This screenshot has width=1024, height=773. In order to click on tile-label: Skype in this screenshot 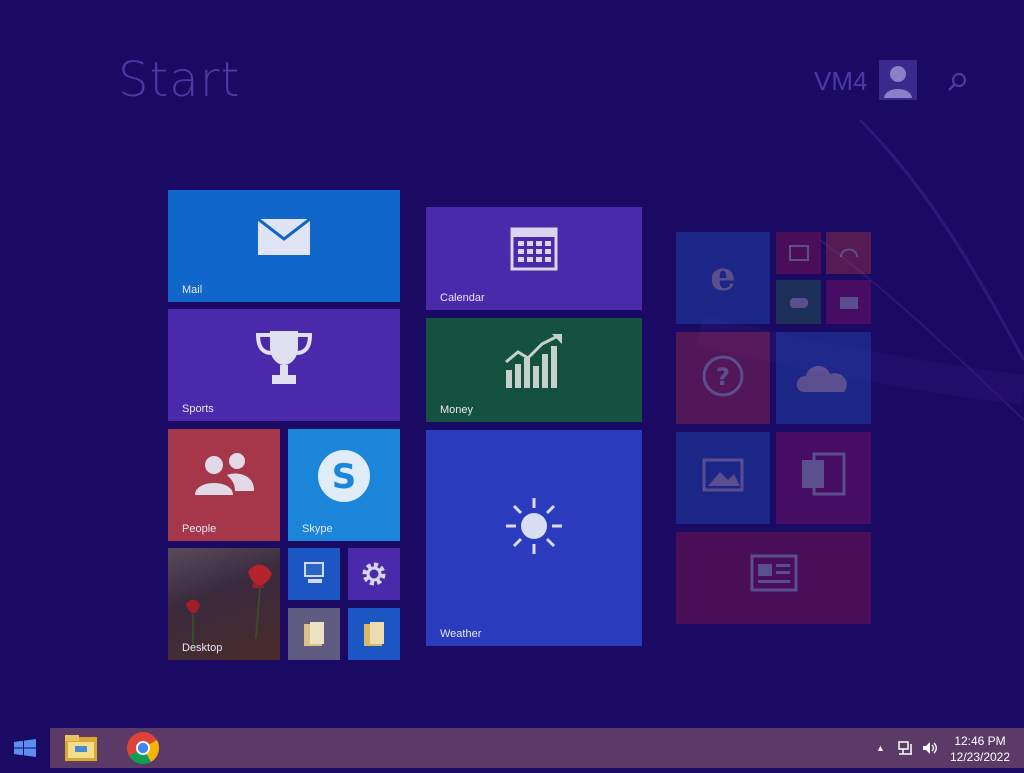, I will do `click(317, 529)`.